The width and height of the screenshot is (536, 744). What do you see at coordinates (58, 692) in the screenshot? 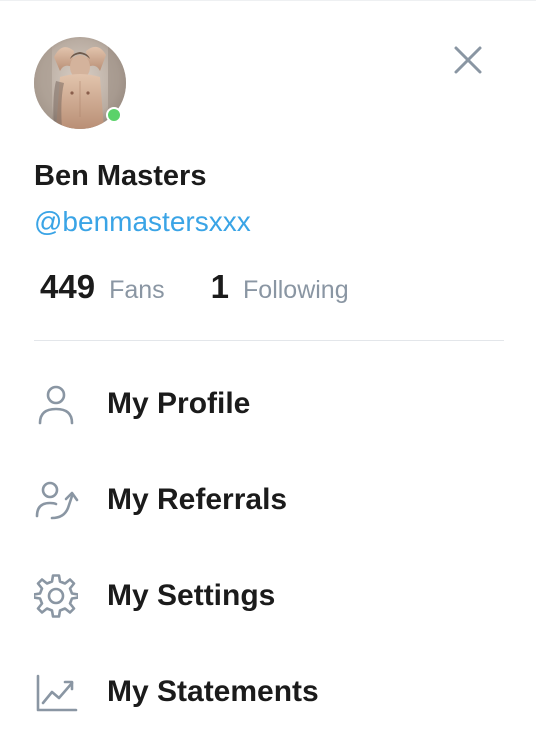
I see `chart-line-icon` at bounding box center [58, 692].